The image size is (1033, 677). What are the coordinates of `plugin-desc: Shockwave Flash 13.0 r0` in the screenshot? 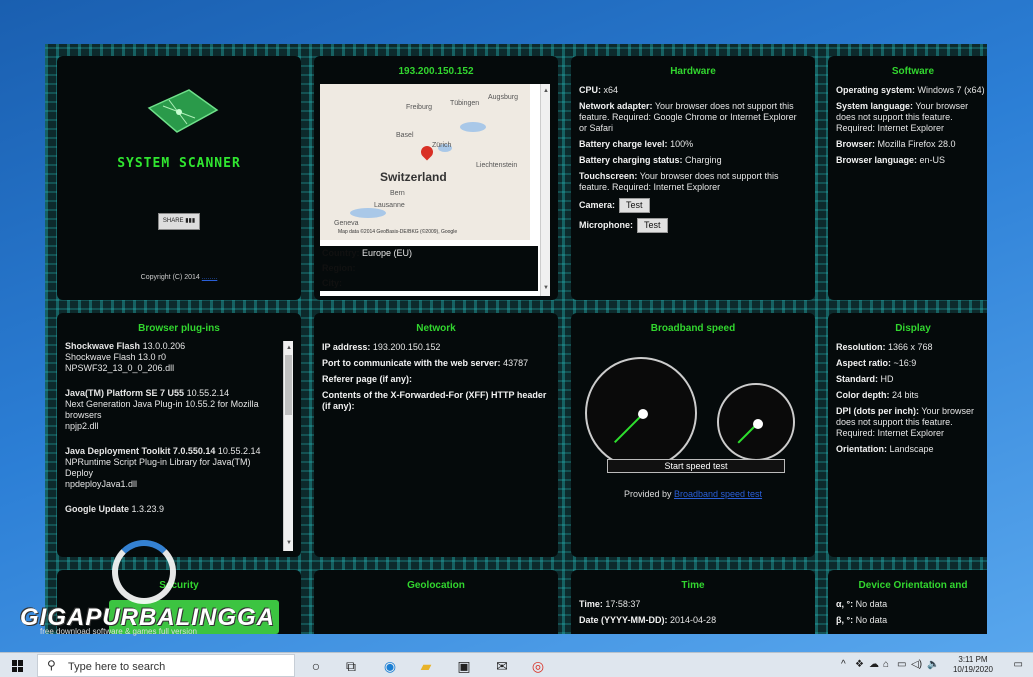 It's located at (116, 357).